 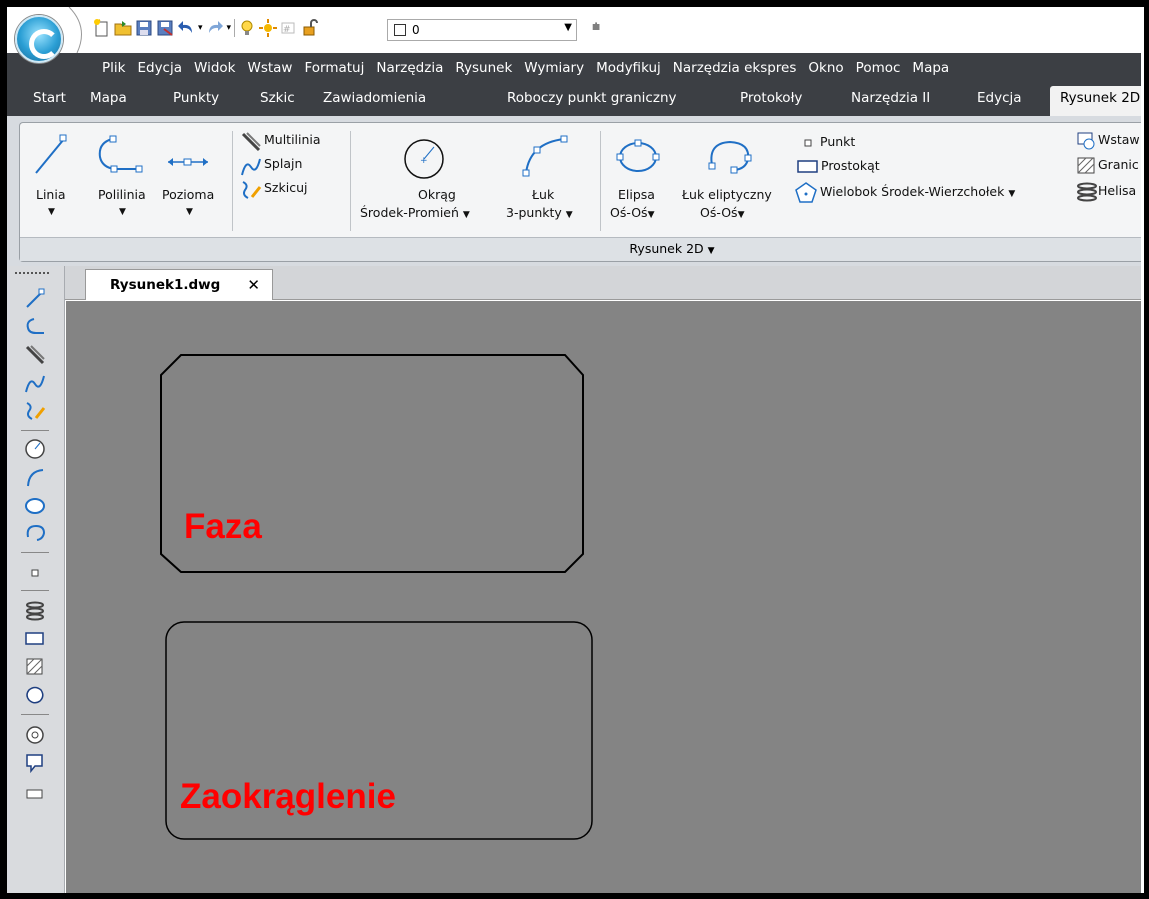 What do you see at coordinates (35, 327) in the screenshot?
I see `polyline-icon` at bounding box center [35, 327].